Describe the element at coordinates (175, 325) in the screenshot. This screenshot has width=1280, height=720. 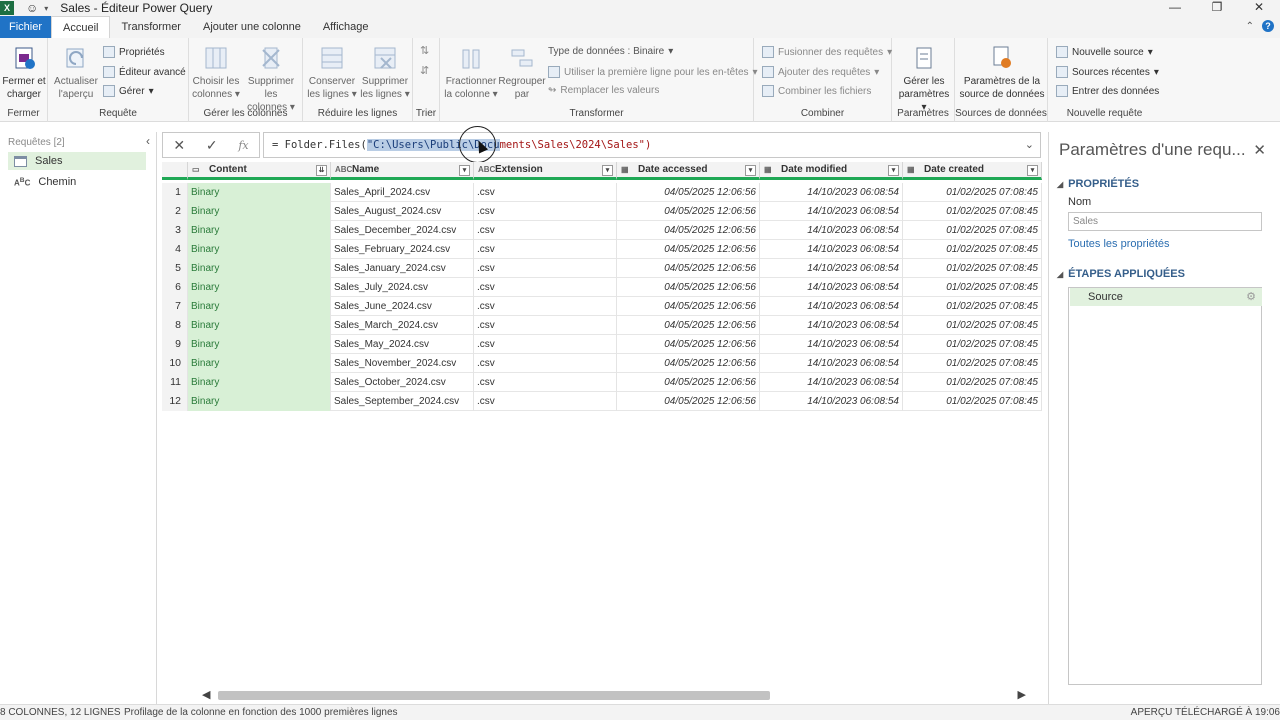
I see `row-number: 8` at that location.